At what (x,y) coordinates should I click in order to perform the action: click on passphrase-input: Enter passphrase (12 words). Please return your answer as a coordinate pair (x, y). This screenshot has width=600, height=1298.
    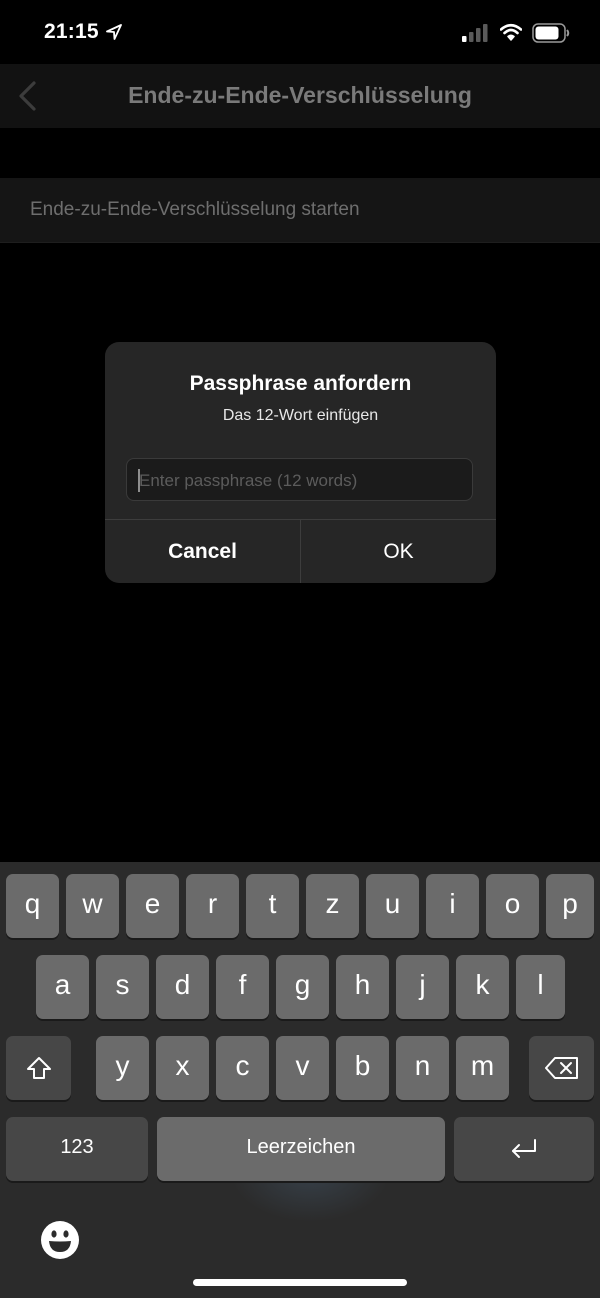
    Looking at the image, I should click on (299, 479).